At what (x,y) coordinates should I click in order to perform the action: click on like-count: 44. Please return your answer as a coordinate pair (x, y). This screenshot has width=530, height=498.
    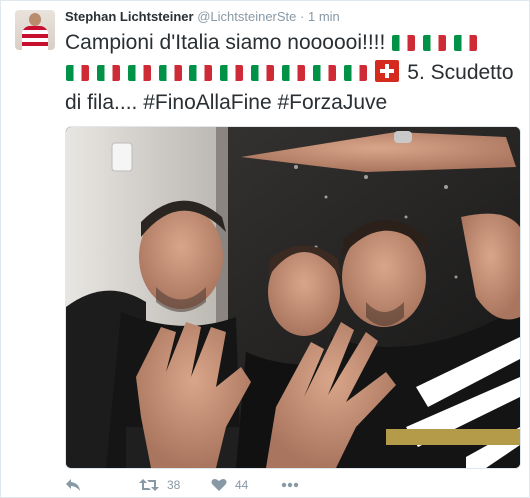
    Looking at the image, I should click on (242, 485).